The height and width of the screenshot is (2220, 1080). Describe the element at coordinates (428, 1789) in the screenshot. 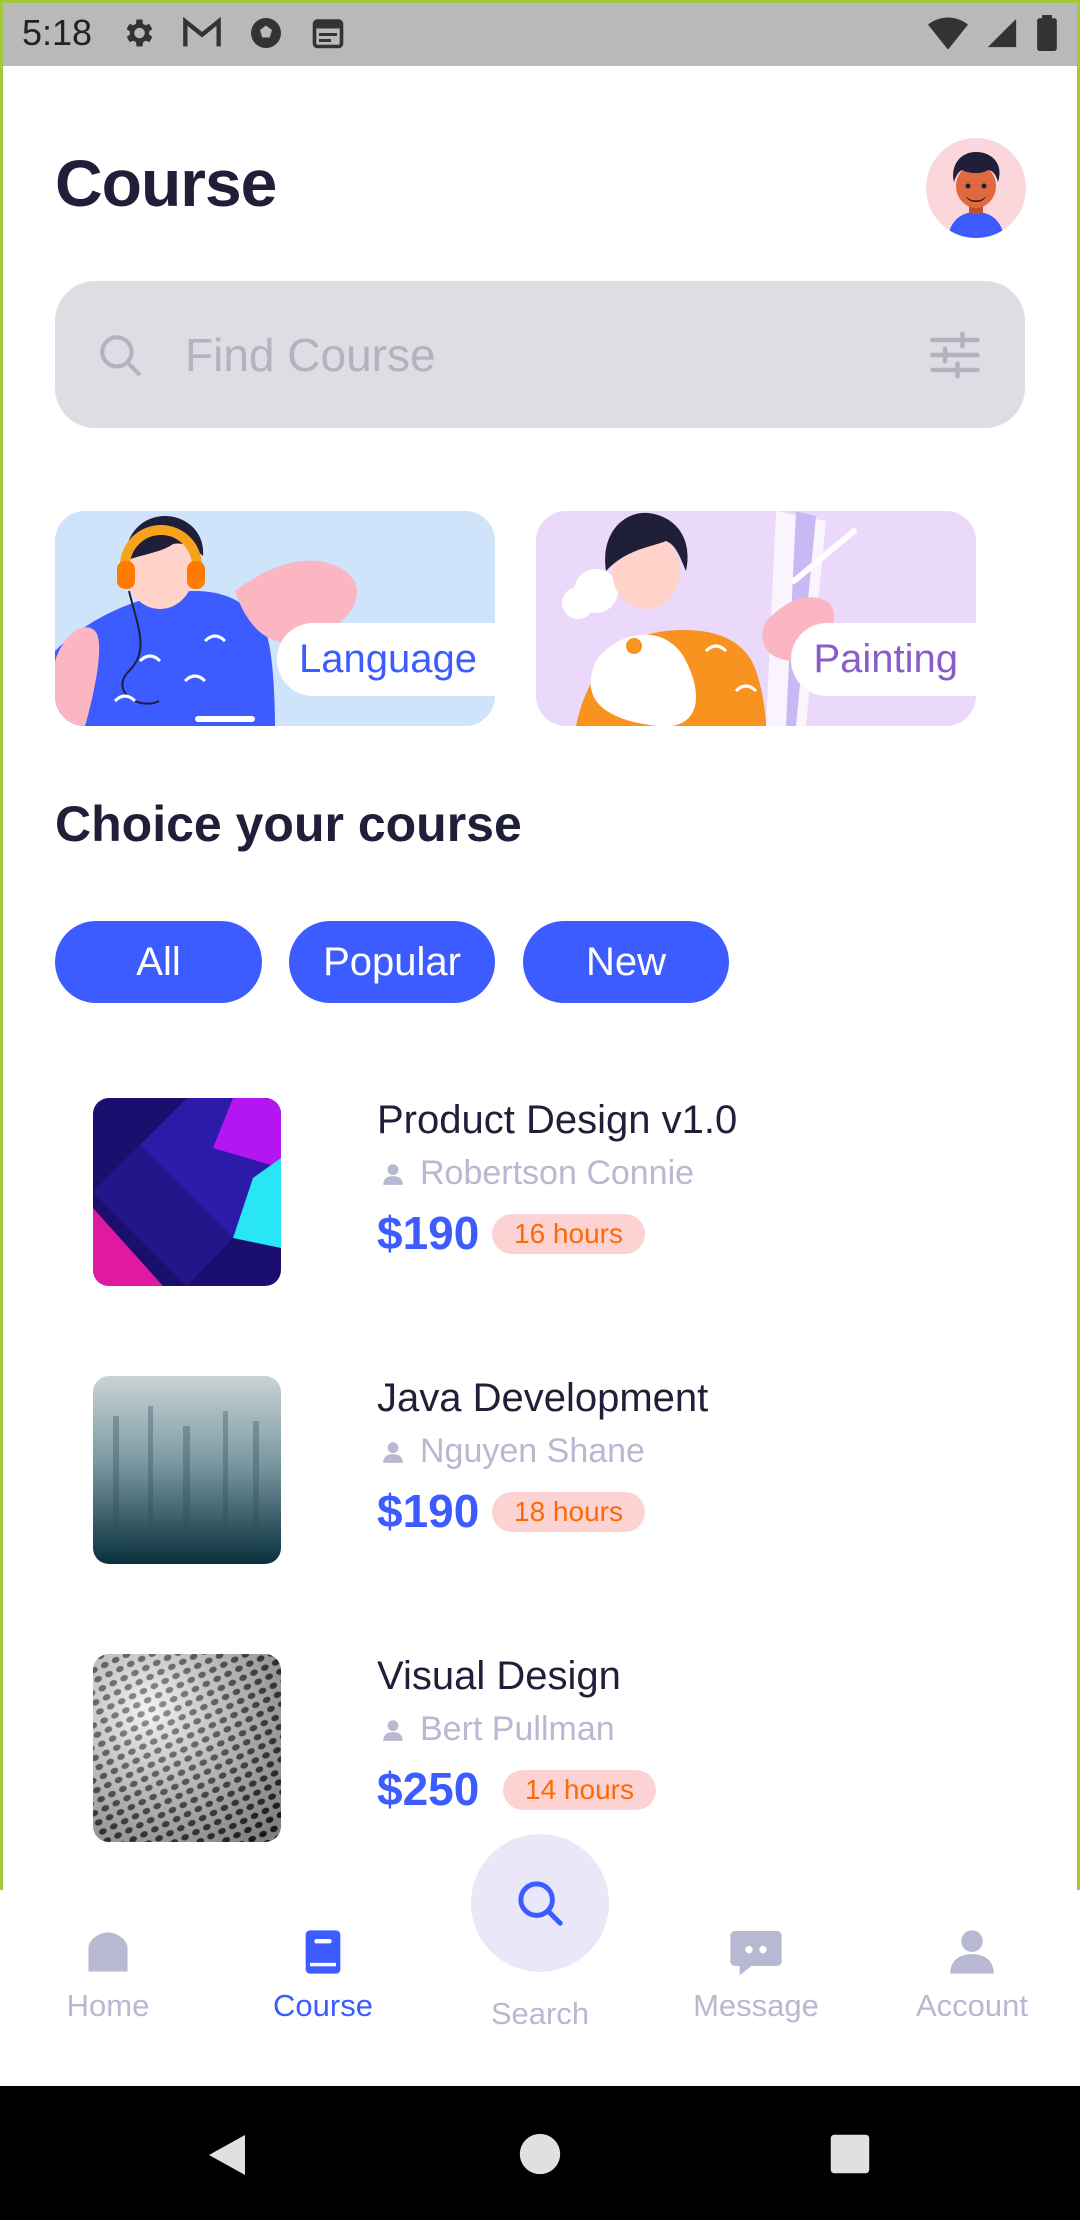

I see `course-price: $250` at that location.